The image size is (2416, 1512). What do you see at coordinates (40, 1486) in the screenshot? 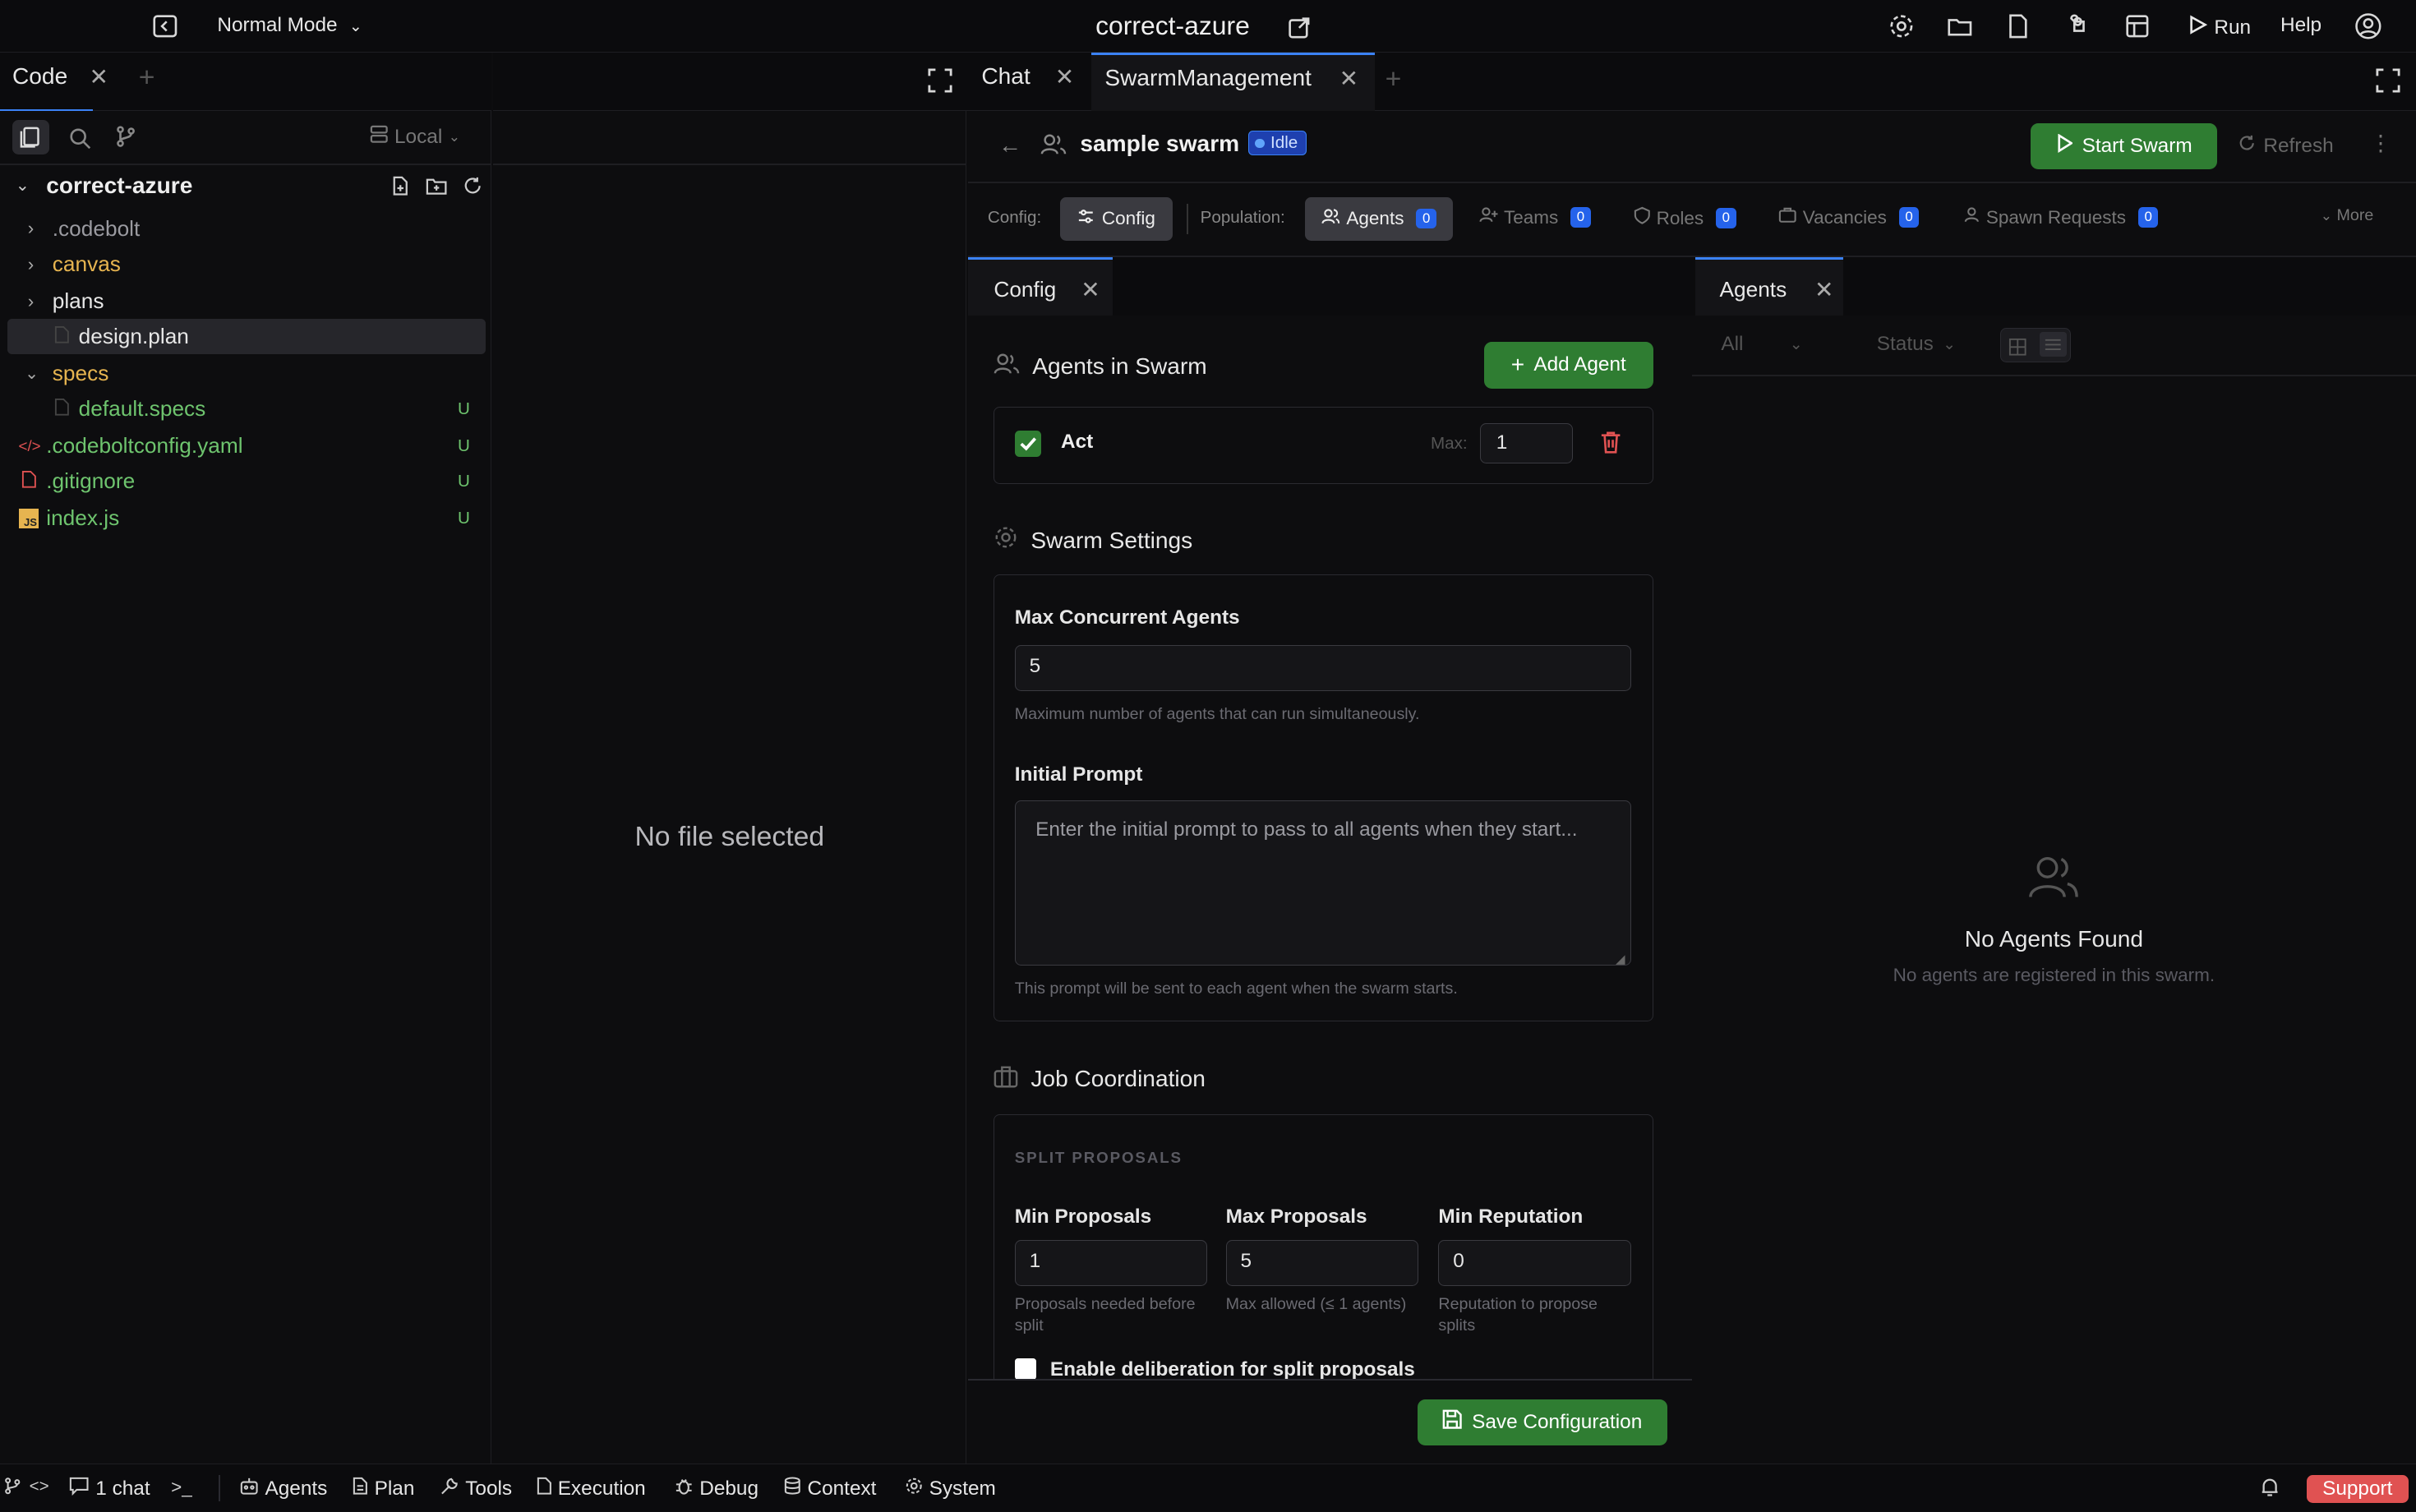
I see `code-icon: <>` at bounding box center [40, 1486].